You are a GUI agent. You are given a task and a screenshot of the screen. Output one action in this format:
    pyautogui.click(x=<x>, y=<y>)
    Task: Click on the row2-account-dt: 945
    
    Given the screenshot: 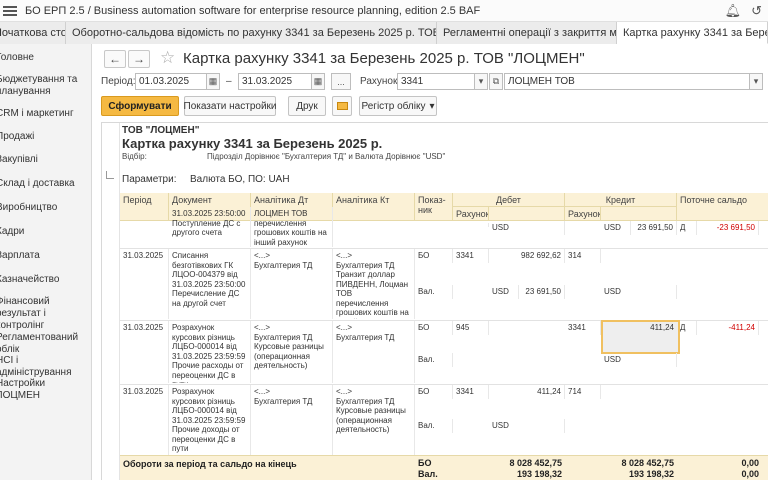 What is the action you would take?
    pyautogui.click(x=471, y=328)
    